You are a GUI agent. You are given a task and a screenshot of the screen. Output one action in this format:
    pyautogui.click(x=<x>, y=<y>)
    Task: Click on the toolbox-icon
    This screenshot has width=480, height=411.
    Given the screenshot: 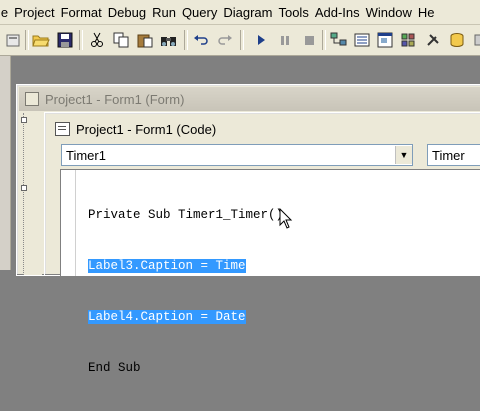 What is the action you would take?
    pyautogui.click(x=433, y=40)
    